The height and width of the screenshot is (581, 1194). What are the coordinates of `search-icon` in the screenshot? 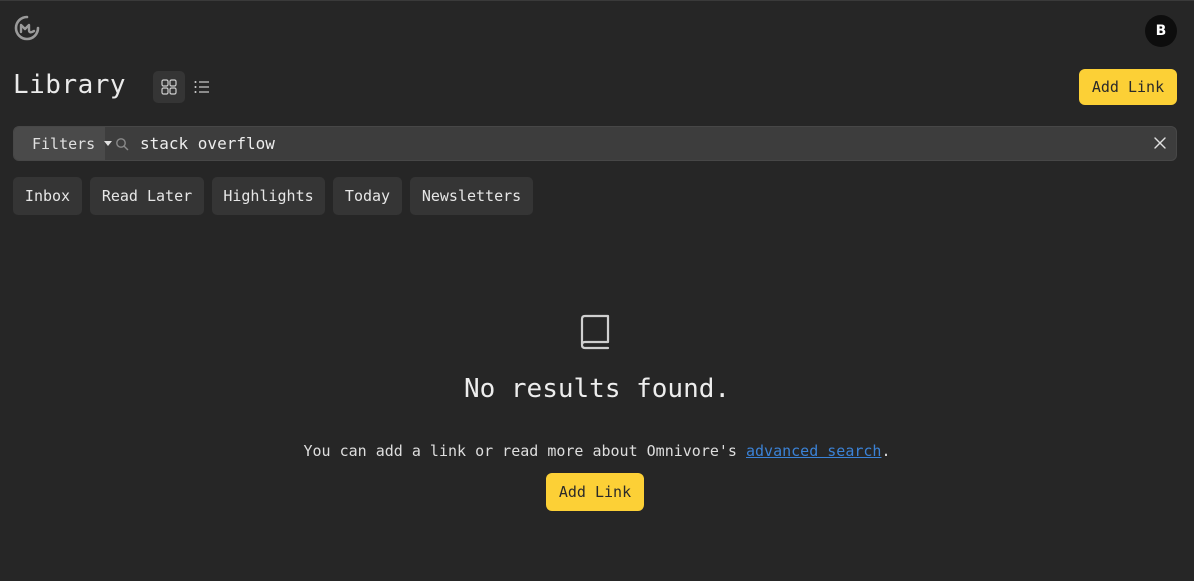 It's located at (122, 144).